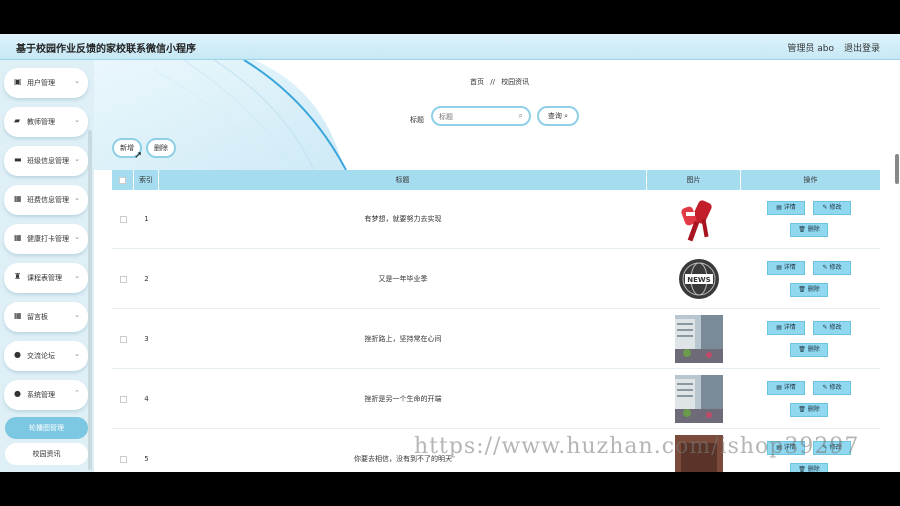 This screenshot has width=900, height=506. I want to click on sidebar-item-classes: ▬ 班级信息管理 ⌄, so click(46, 161).